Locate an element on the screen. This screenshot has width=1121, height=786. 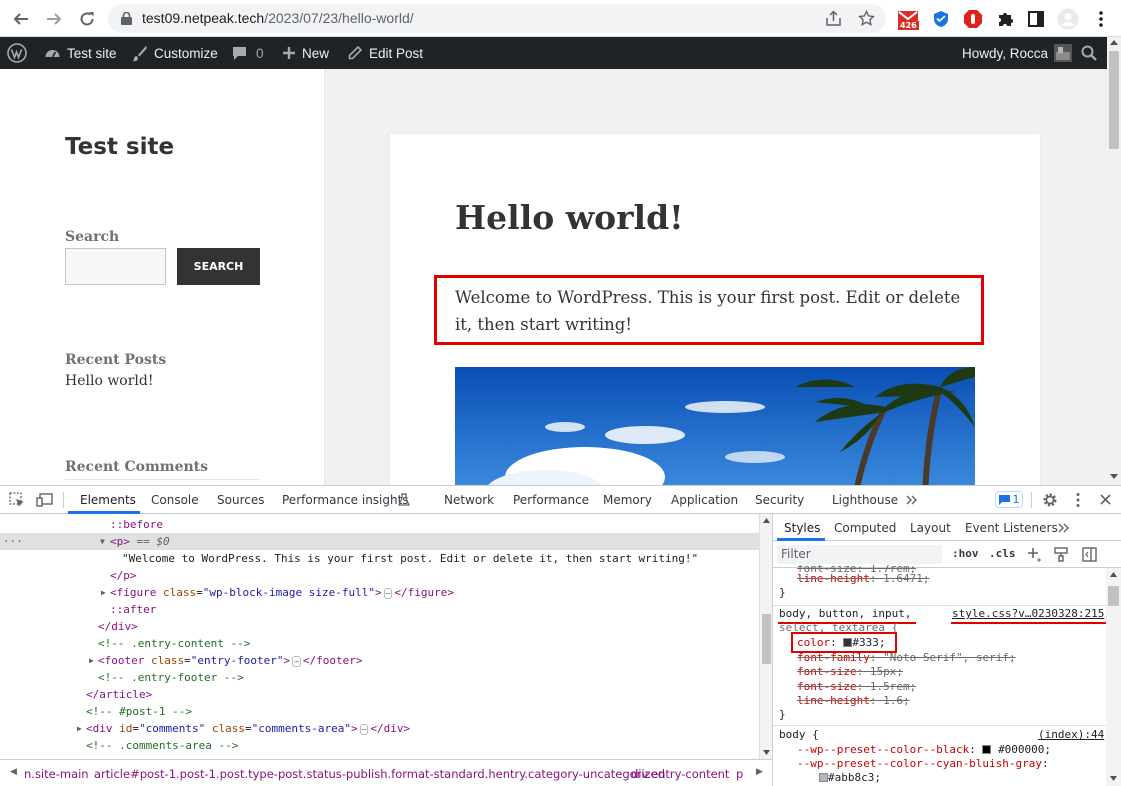
dom-line: ::after is located at coordinates (379, 609).